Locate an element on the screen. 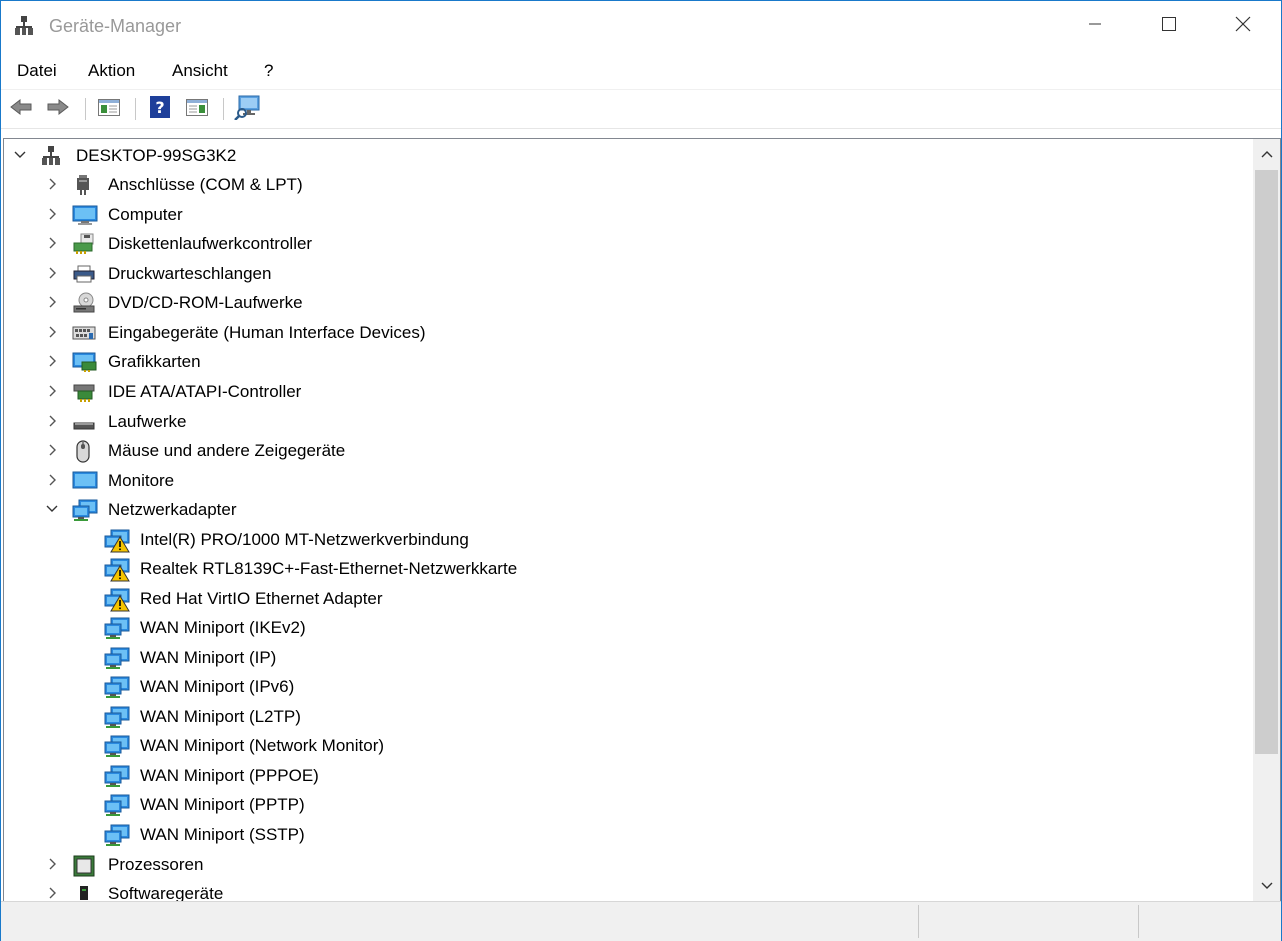 This screenshot has width=1282, height=941. mouse-icon is located at coordinates (84, 451).